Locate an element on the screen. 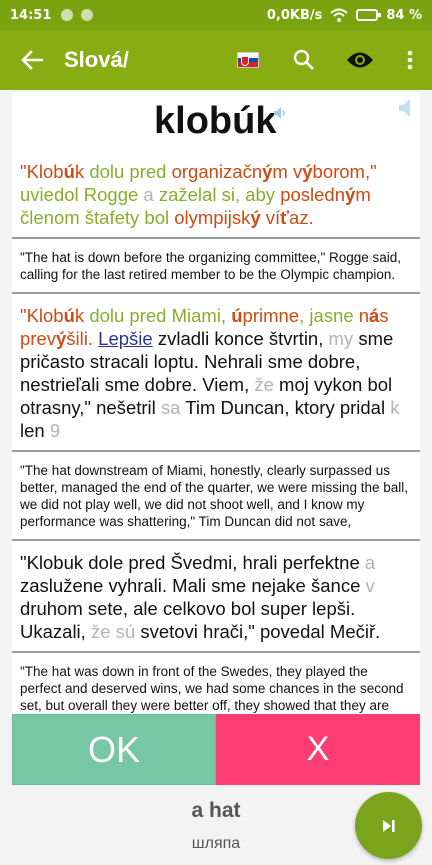 This screenshot has height=865, width=432. search-icon is located at coordinates (303, 59).